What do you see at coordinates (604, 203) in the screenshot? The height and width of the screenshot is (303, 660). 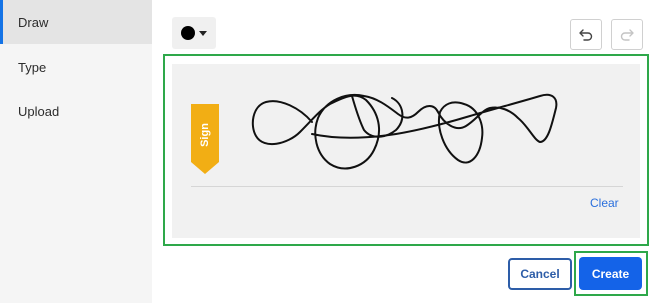 I see `clear-button: Clear` at bounding box center [604, 203].